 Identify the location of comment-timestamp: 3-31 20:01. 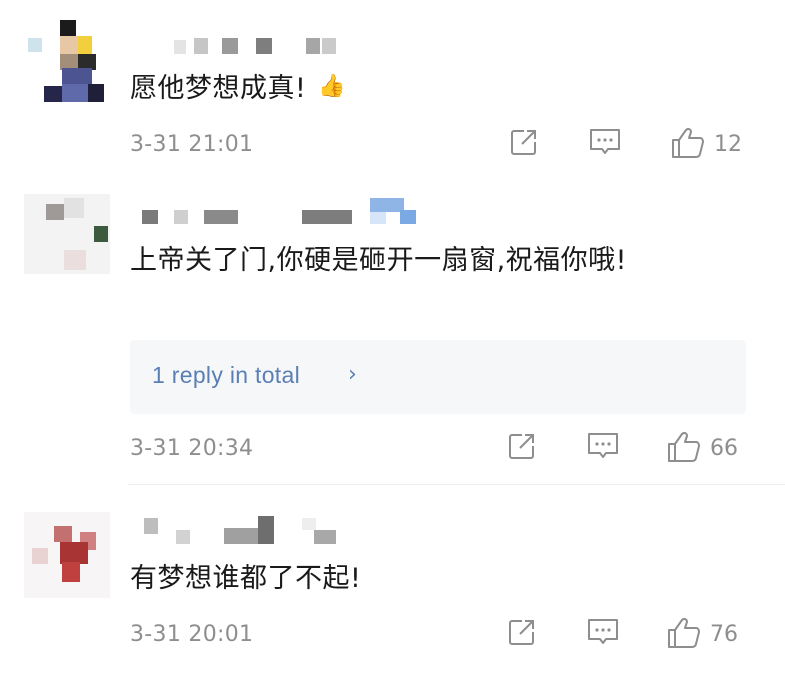
(192, 634).